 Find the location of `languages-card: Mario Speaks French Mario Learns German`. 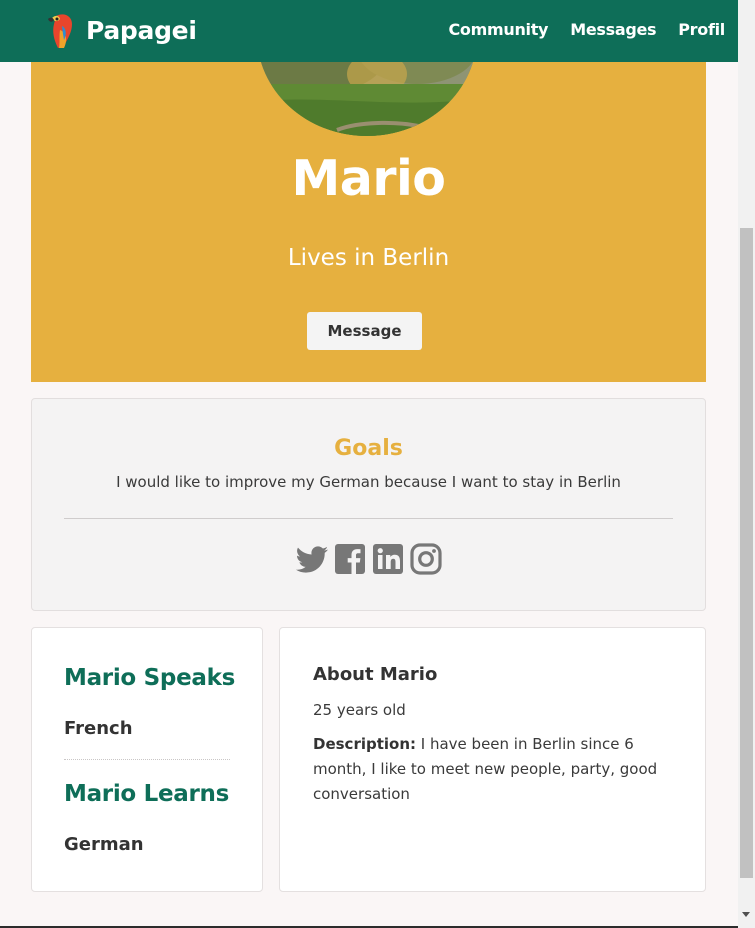

languages-card: Mario Speaks French Mario Learns German is located at coordinates (147, 759).